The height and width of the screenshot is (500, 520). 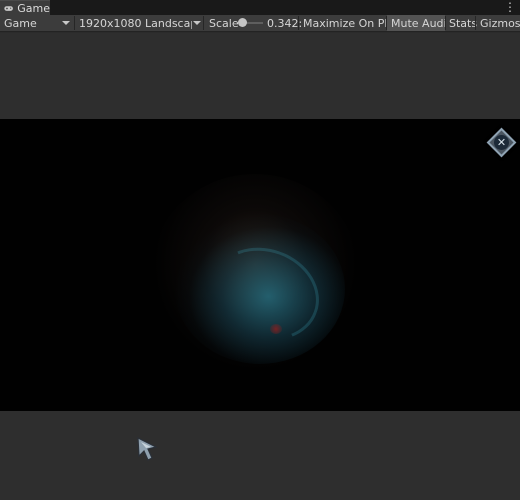 I want to click on gamepad-icon, so click(x=8, y=8).